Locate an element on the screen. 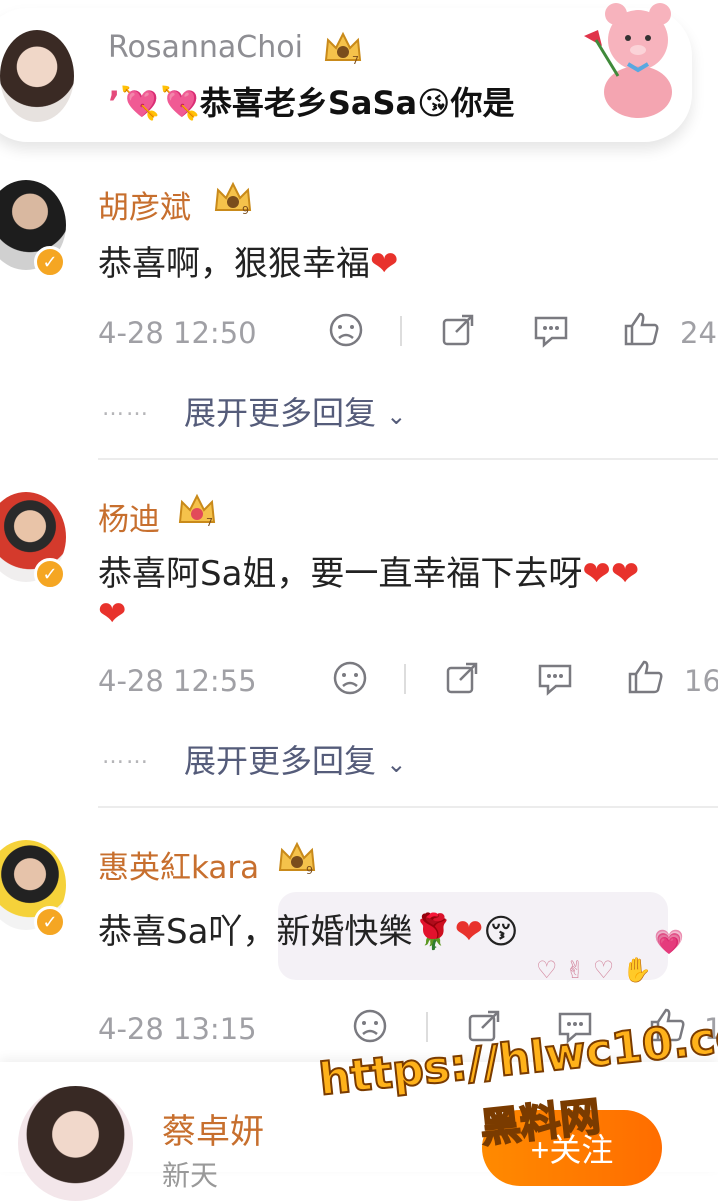  banner-avatar is located at coordinates (37, 76).